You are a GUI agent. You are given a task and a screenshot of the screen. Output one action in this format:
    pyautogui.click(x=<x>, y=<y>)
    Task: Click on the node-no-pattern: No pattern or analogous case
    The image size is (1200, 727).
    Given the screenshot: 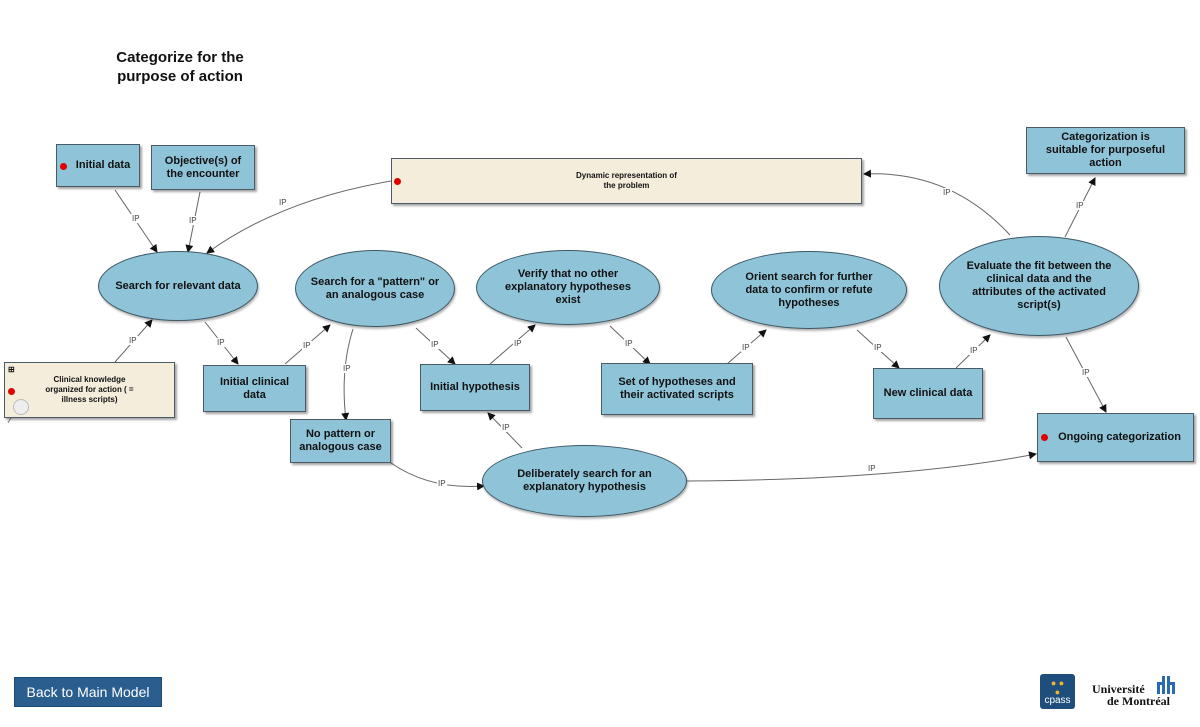 What is the action you would take?
    pyautogui.click(x=340, y=441)
    